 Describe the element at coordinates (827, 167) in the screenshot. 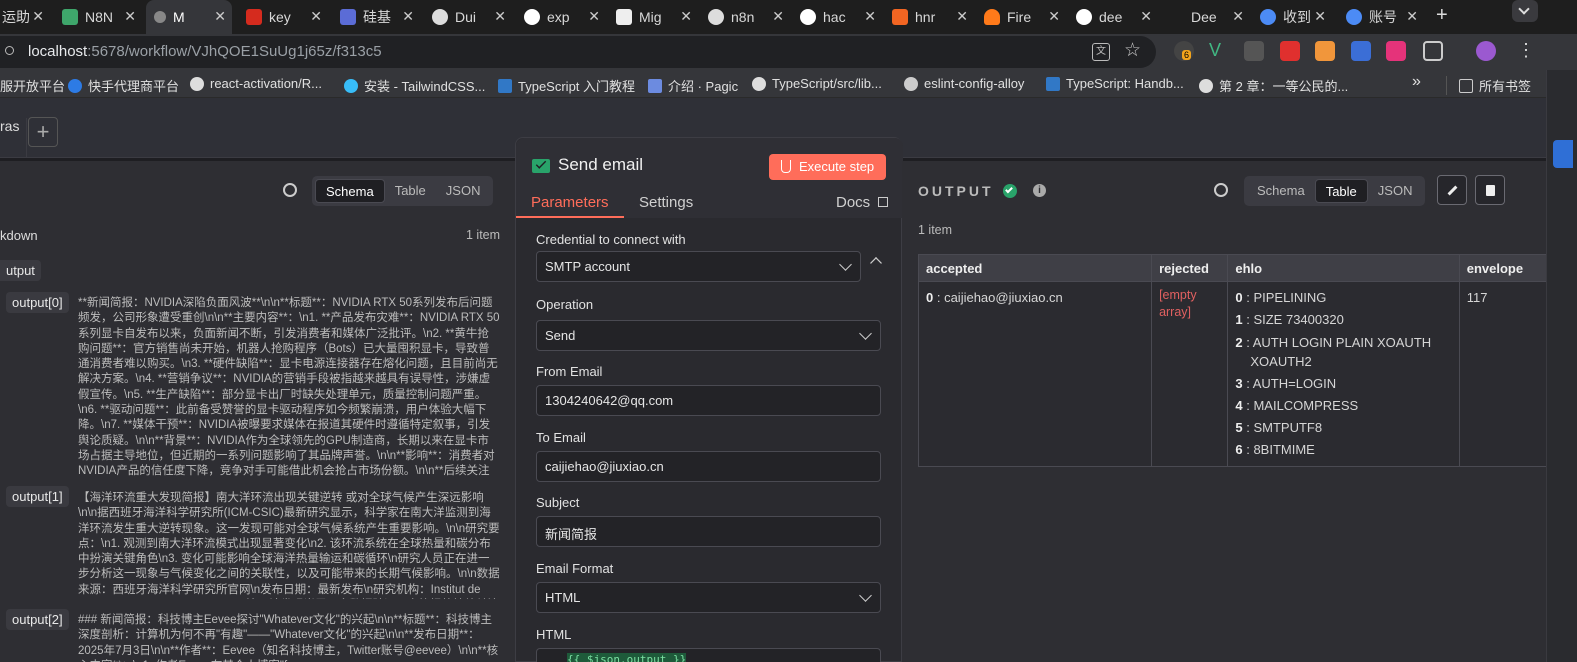

I see `execute-step-button: Execute step` at that location.